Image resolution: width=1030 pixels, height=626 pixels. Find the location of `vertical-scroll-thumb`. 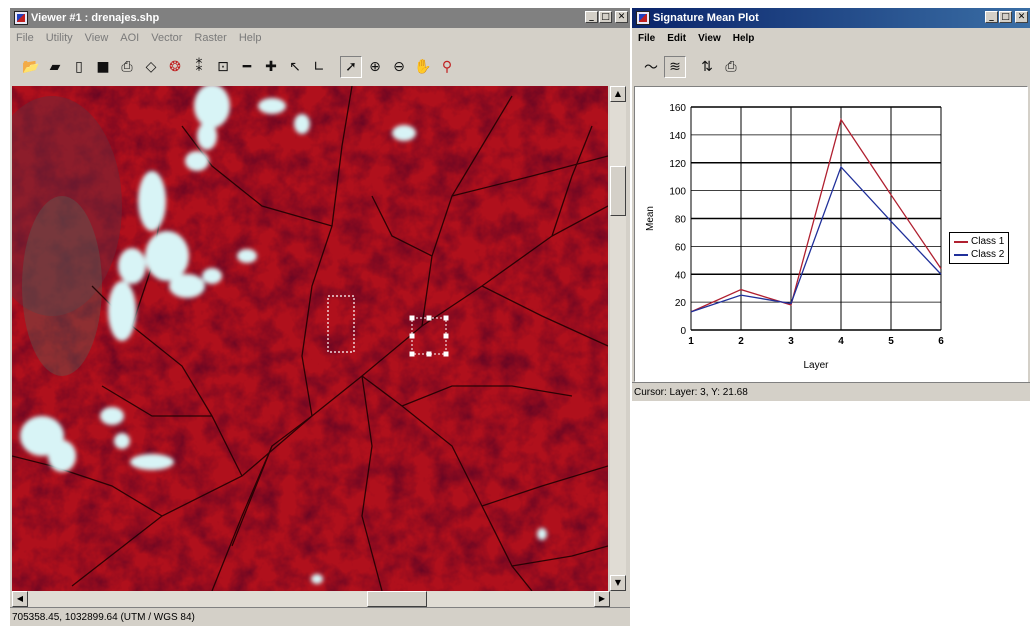

vertical-scroll-thumb is located at coordinates (618, 191).